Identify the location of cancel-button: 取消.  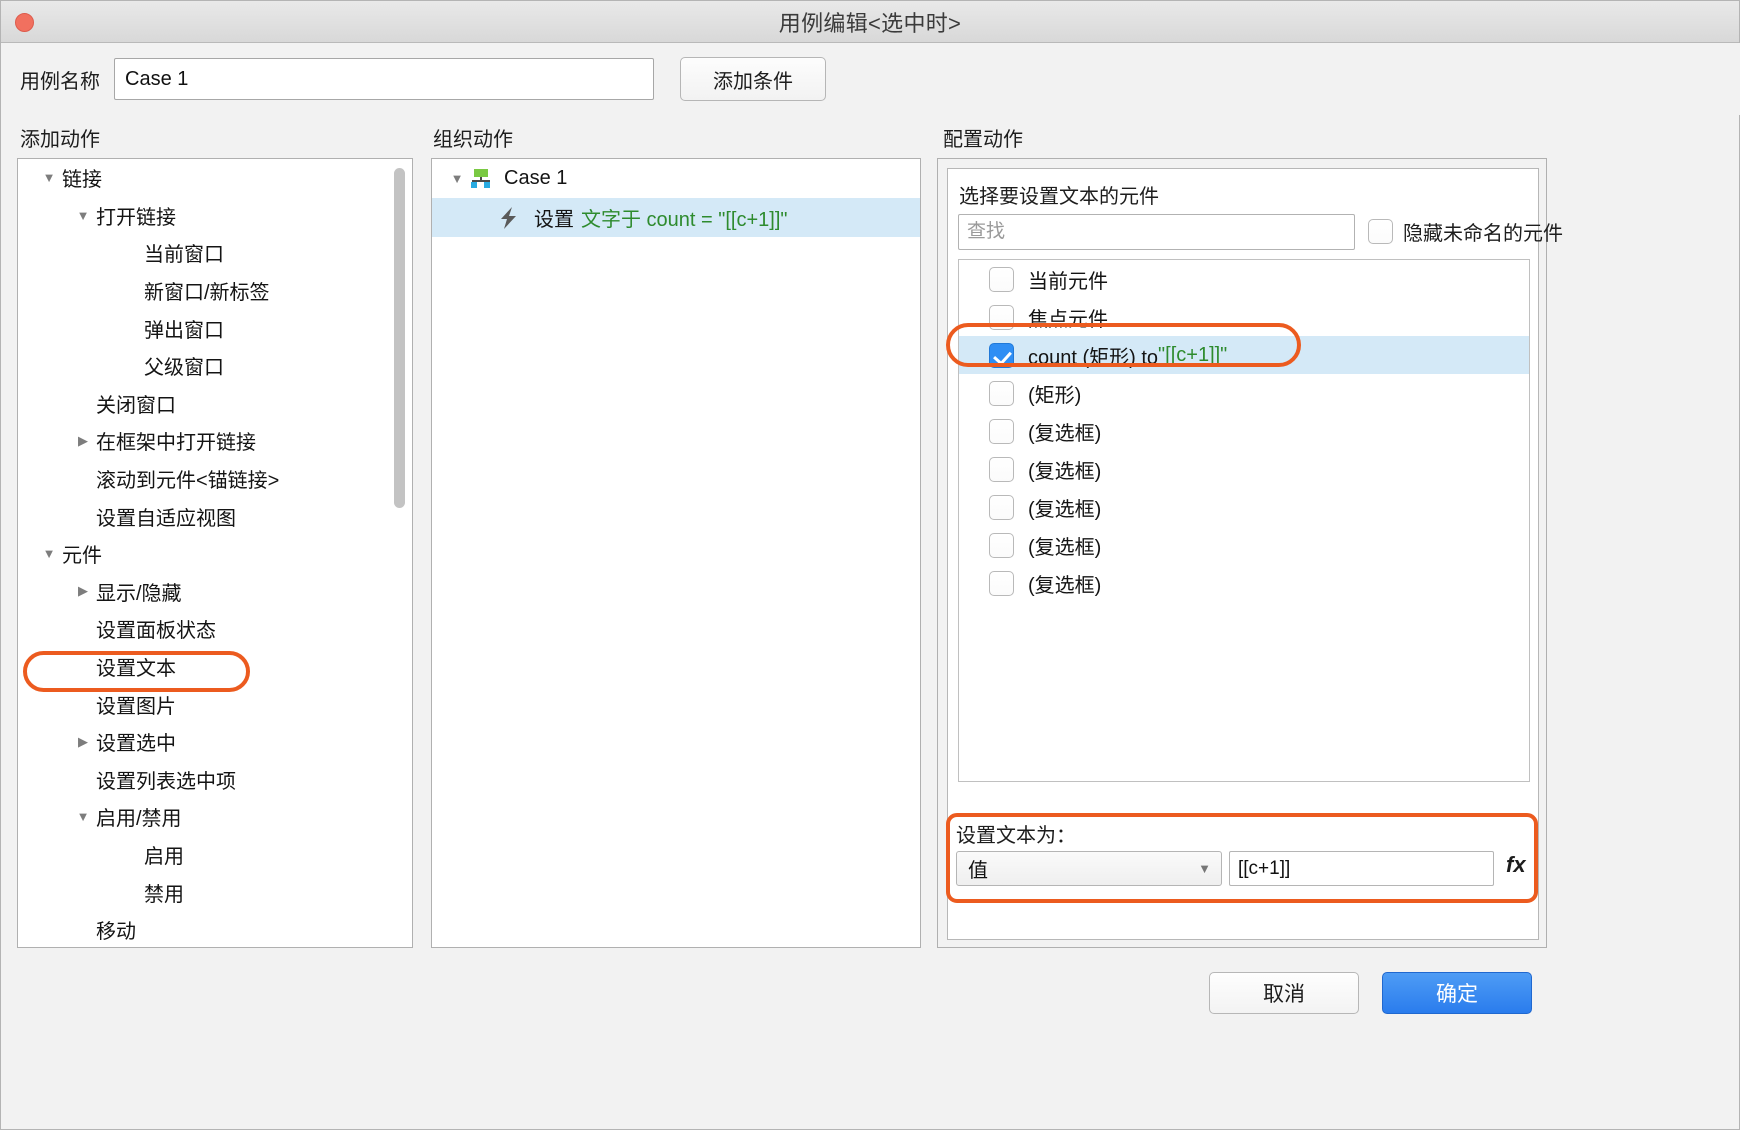
(1284, 993).